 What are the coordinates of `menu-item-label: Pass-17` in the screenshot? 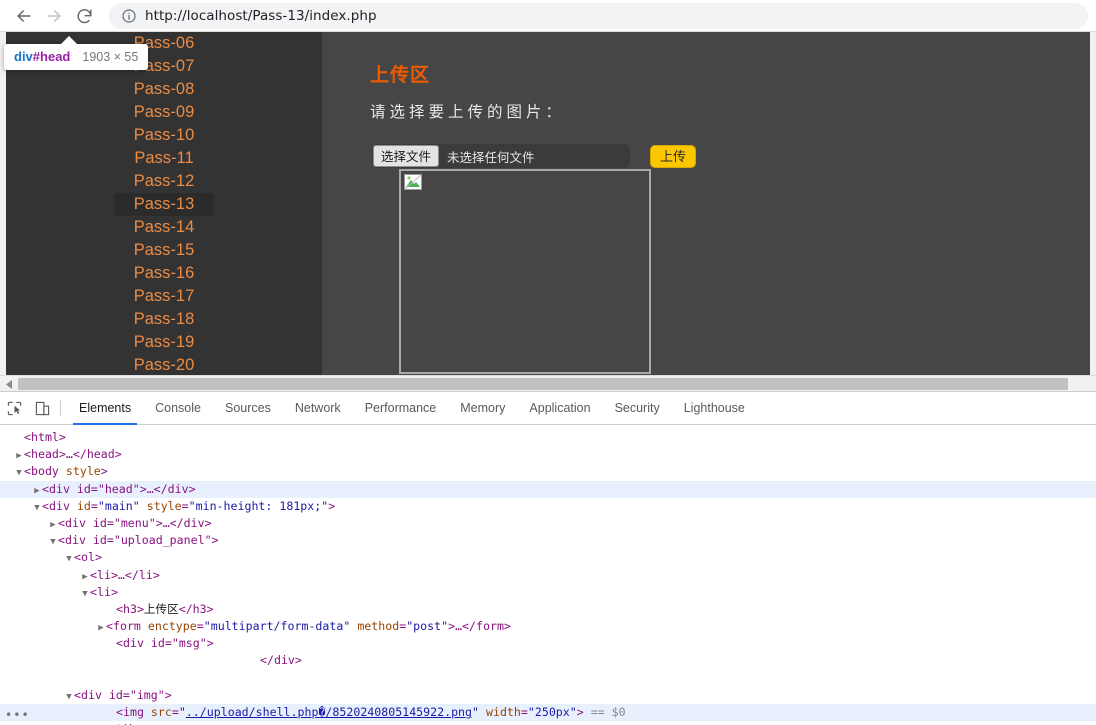 It's located at (164, 296).